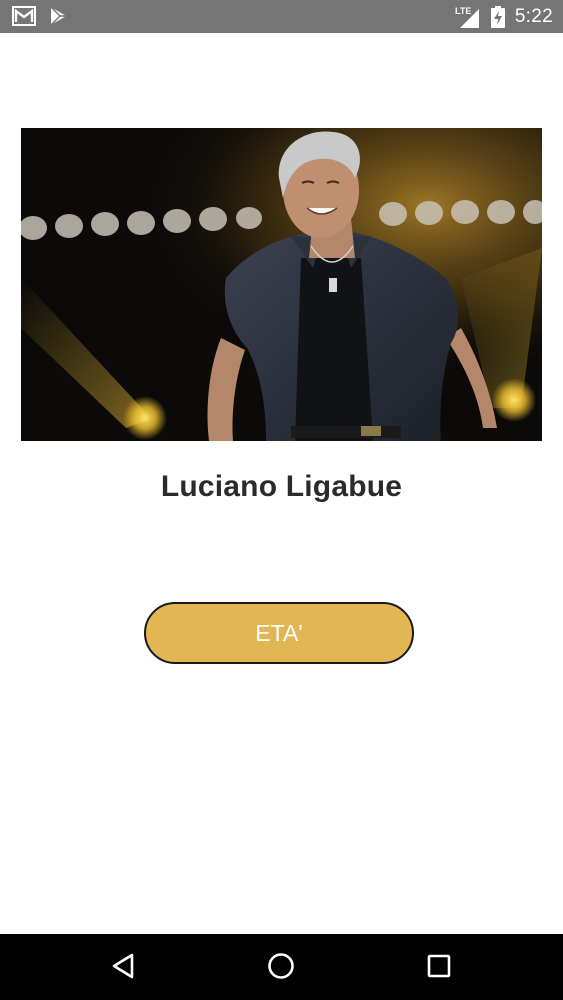 The width and height of the screenshot is (563, 1000). I want to click on battery-charging-icon, so click(497, 17).